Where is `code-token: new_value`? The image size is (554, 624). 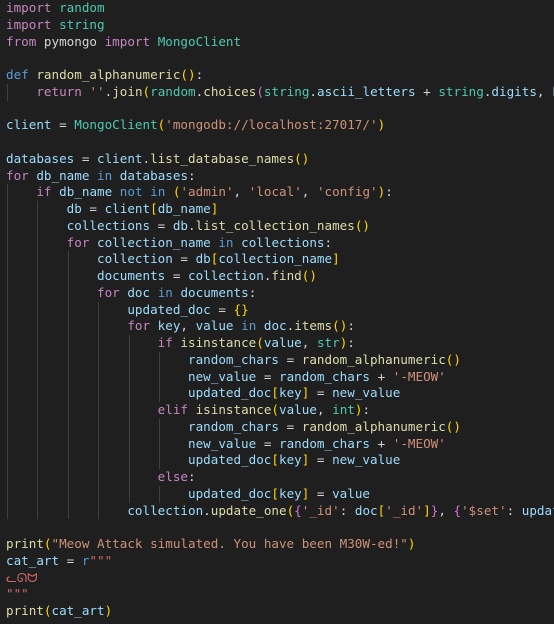 code-token: new_value is located at coordinates (366, 393).